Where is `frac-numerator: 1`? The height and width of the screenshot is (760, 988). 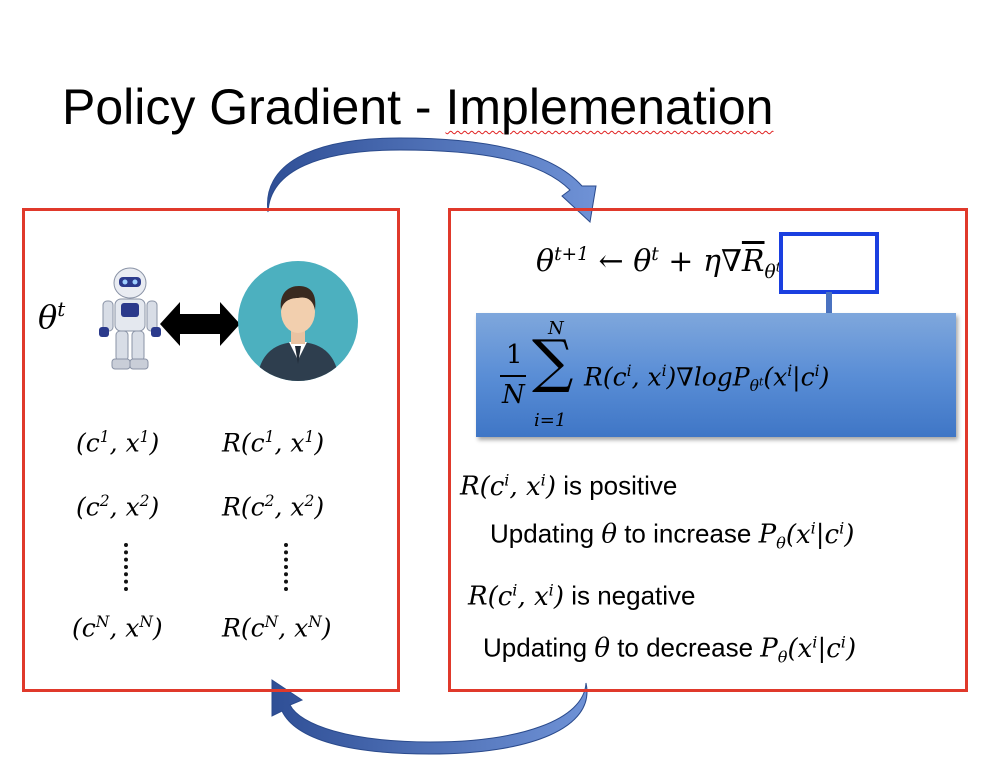 frac-numerator: 1 is located at coordinates (514, 355).